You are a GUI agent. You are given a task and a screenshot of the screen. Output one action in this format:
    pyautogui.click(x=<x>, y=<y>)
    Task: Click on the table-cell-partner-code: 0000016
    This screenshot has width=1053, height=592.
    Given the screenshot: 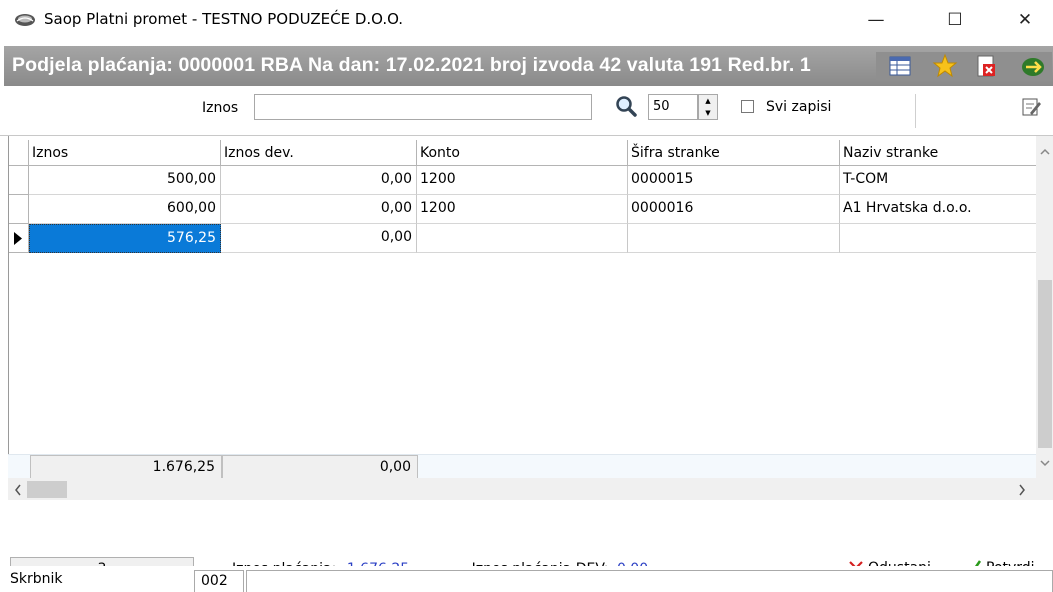 What is the action you would take?
    pyautogui.click(x=734, y=209)
    